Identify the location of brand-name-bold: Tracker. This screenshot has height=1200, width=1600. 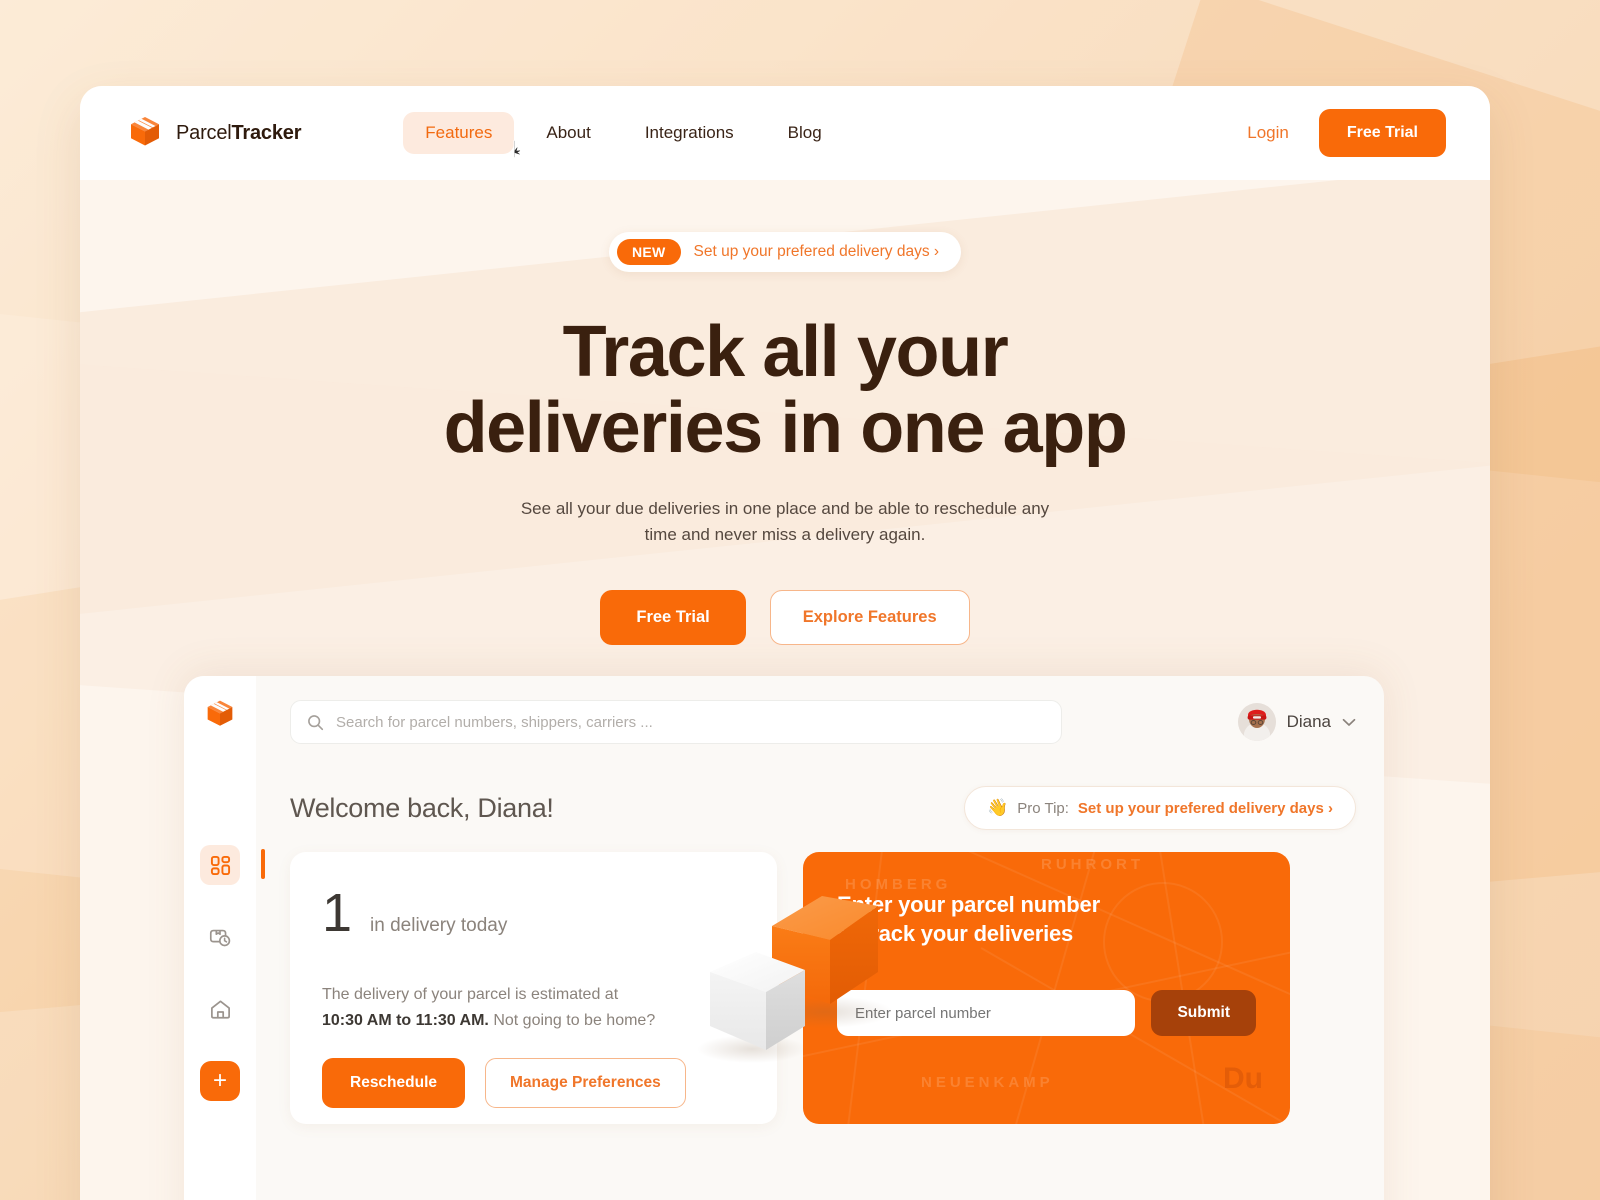
(266, 132).